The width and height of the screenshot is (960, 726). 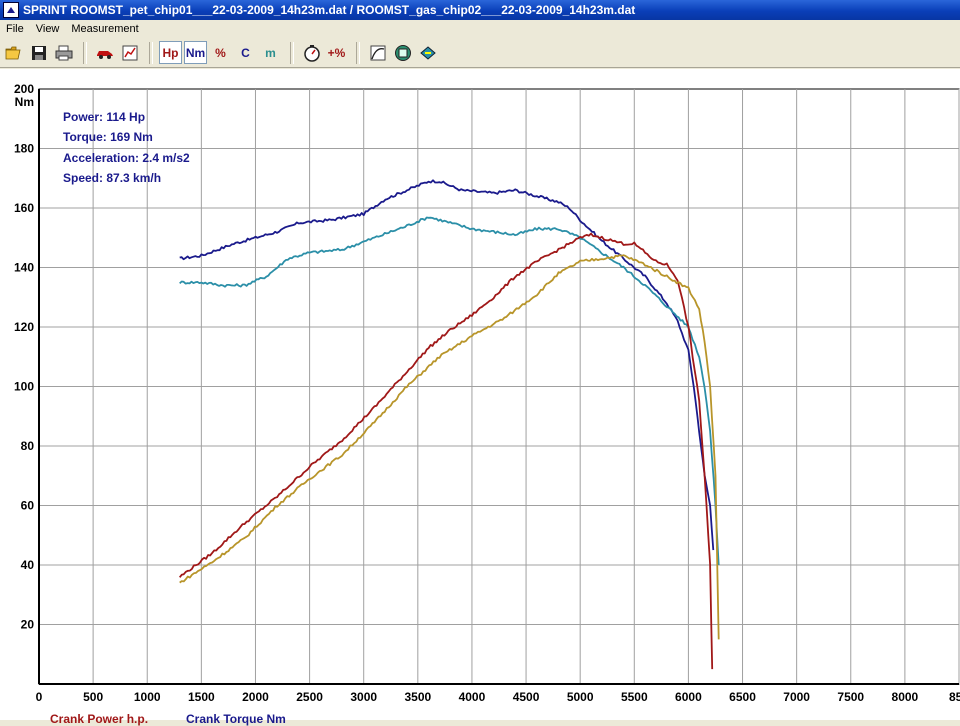 I want to click on curve-chart-icon, so click(x=377, y=52).